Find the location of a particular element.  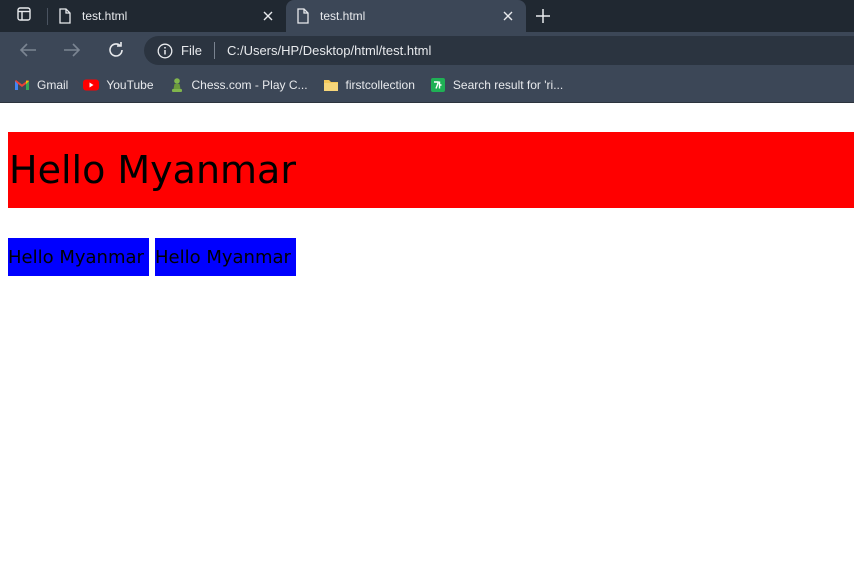

tab-test-html-2: test.html is located at coordinates (406, 16).